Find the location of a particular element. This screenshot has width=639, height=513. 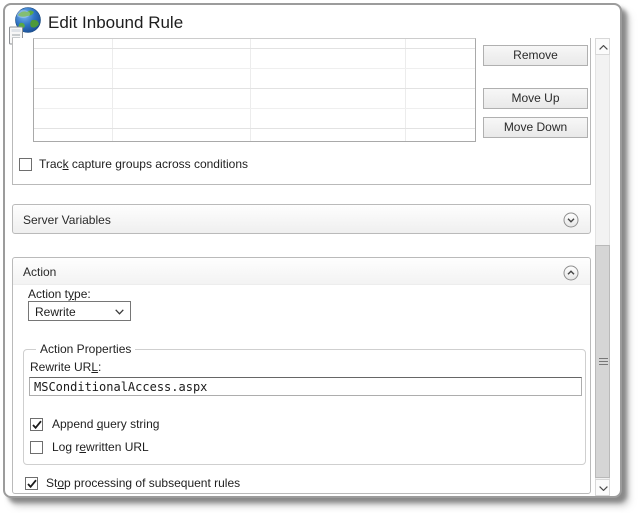

stop-processing-label: Stop processing of subsequent rules is located at coordinates (143, 483).